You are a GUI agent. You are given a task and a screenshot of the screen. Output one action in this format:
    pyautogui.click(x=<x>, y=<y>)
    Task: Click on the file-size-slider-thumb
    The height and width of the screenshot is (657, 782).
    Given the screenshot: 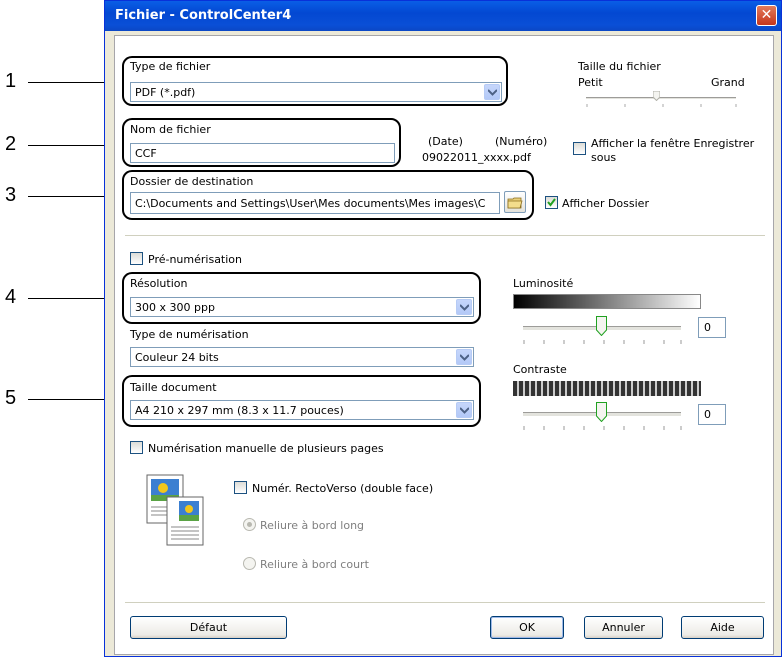 What is the action you would take?
    pyautogui.click(x=656, y=96)
    